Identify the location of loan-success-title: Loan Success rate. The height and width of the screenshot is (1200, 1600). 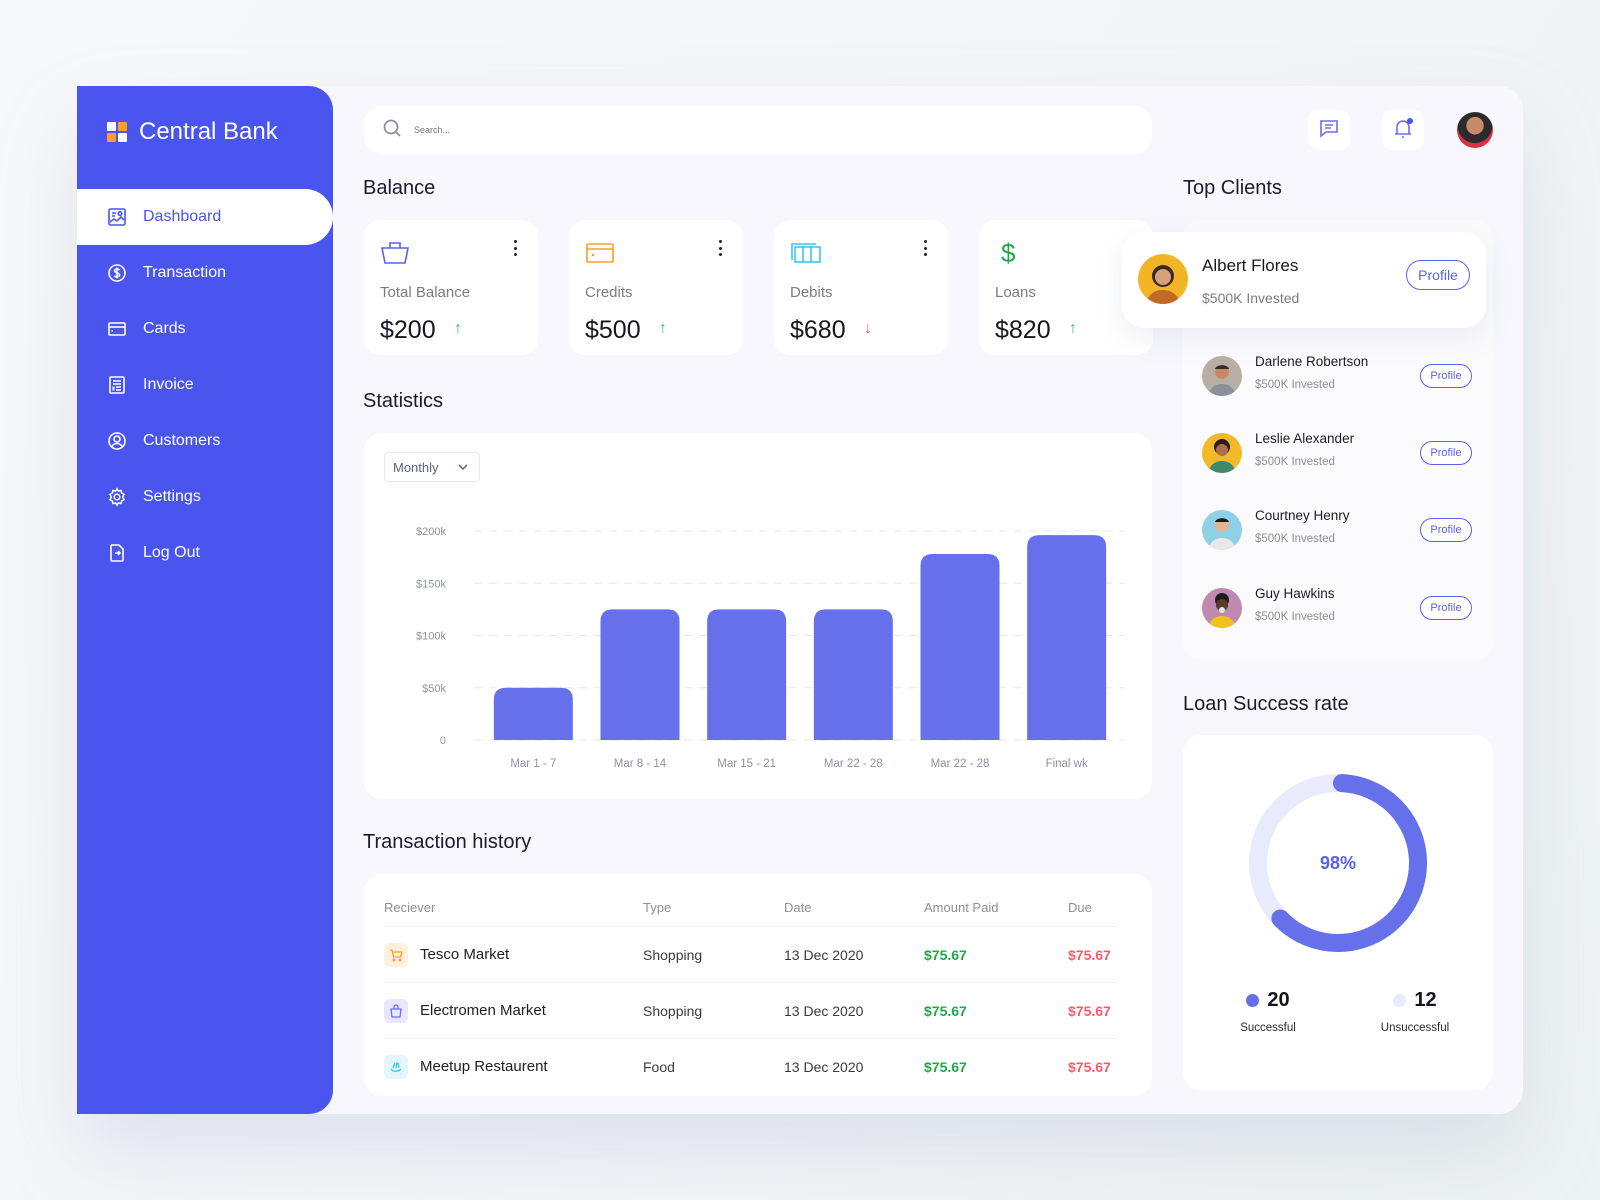
(1266, 704).